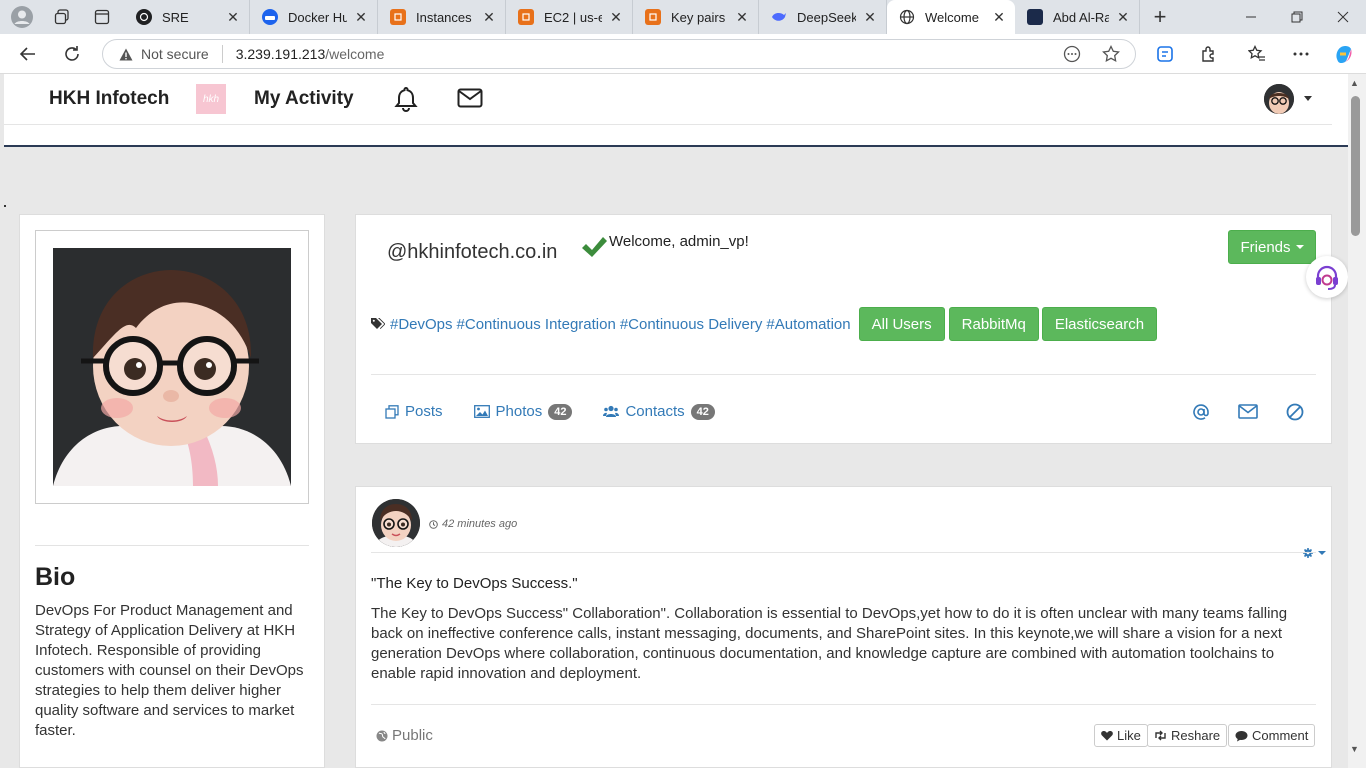 This screenshot has height=768, width=1366. Describe the element at coordinates (696, 17) in the screenshot. I see `tab-key-pairs: Key pairs | EC2 ✕` at that location.